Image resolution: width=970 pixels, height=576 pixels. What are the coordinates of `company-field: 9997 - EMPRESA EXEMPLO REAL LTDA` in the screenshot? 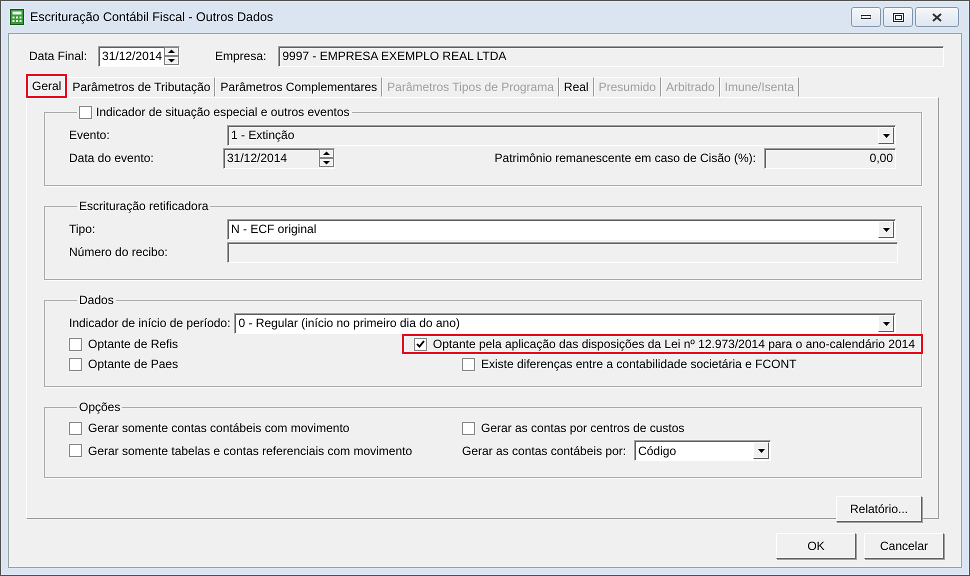 It's located at (611, 56).